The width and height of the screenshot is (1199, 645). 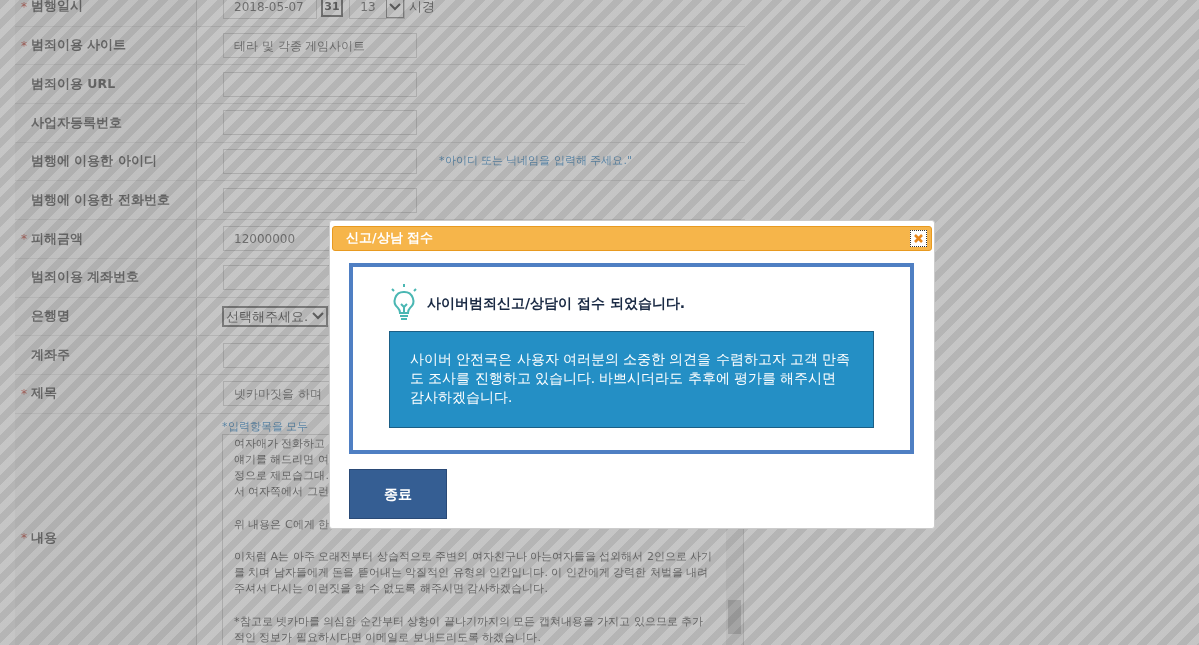 What do you see at coordinates (422, 8) in the screenshot?
I see `time-suffix: 시경` at bounding box center [422, 8].